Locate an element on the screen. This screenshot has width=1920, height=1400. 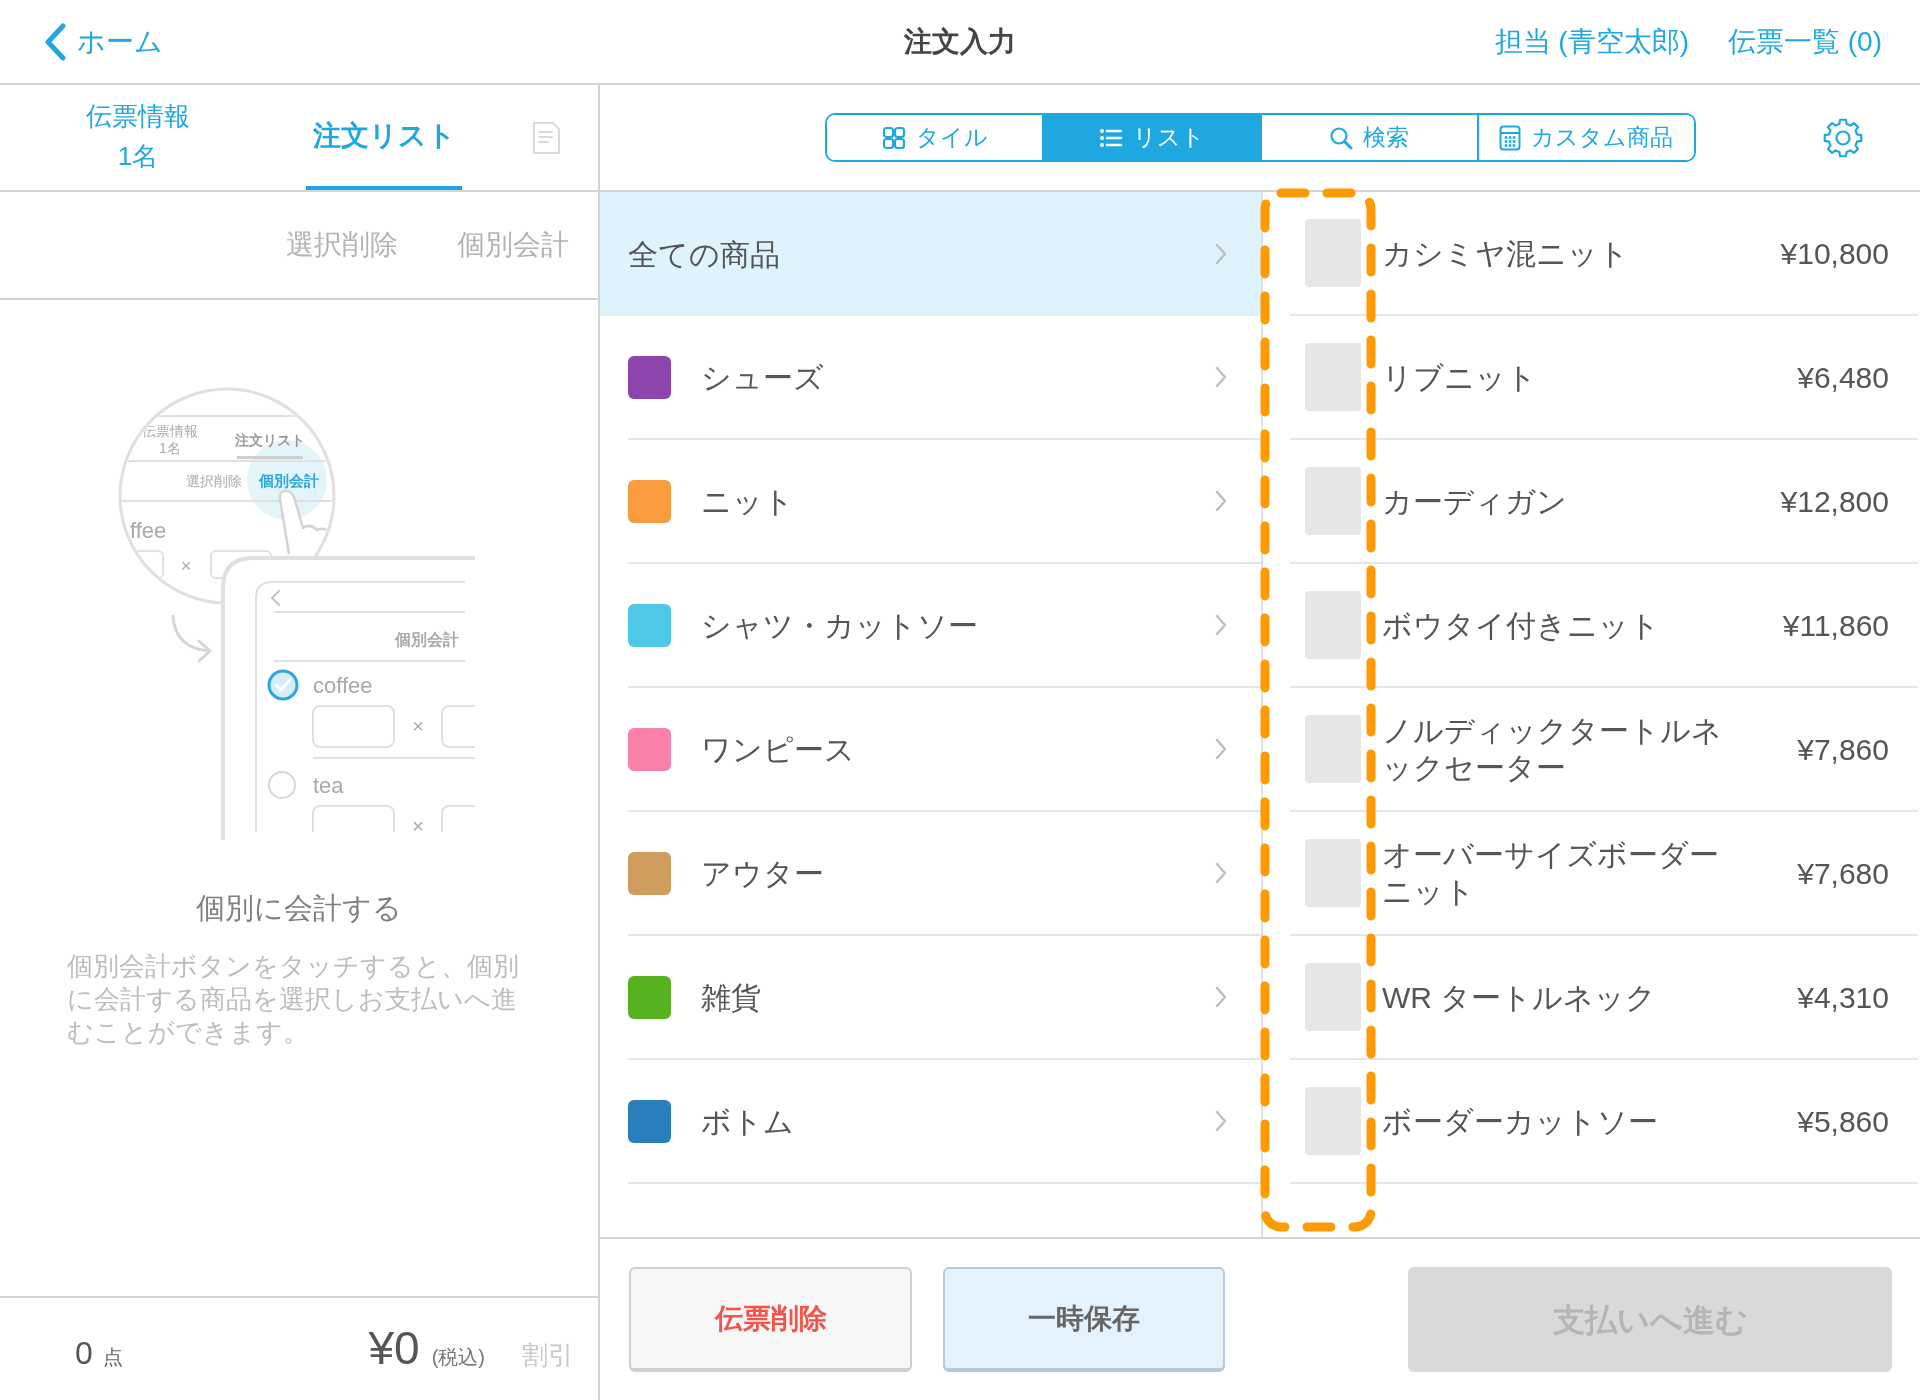
product-price: ¥10,800 is located at coordinates (1834, 253).